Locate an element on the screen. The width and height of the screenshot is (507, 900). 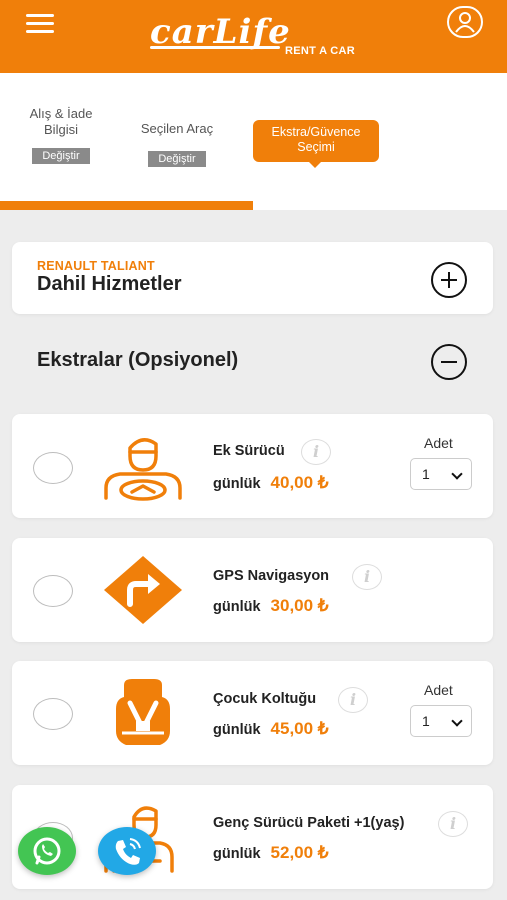
extra-card-gps: GPS Navigasyon i günlük 30,00 ₺ is located at coordinates (252, 590).